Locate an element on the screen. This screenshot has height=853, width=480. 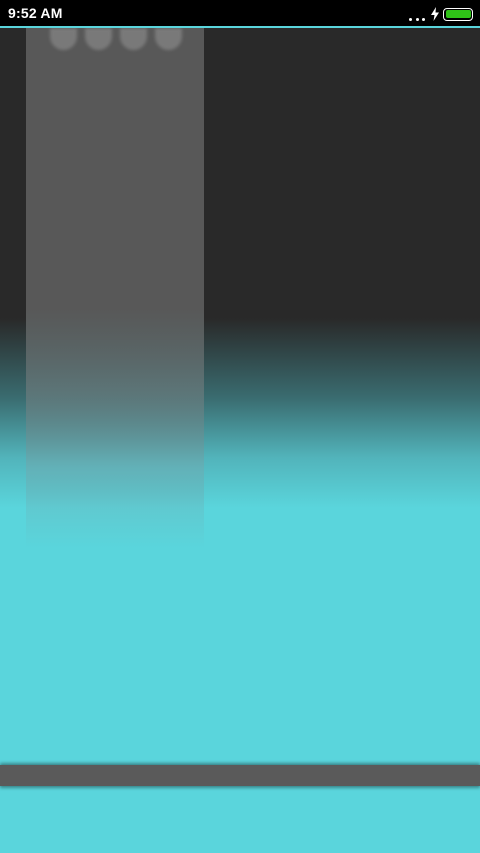
battery-fill is located at coordinates (458, 14).